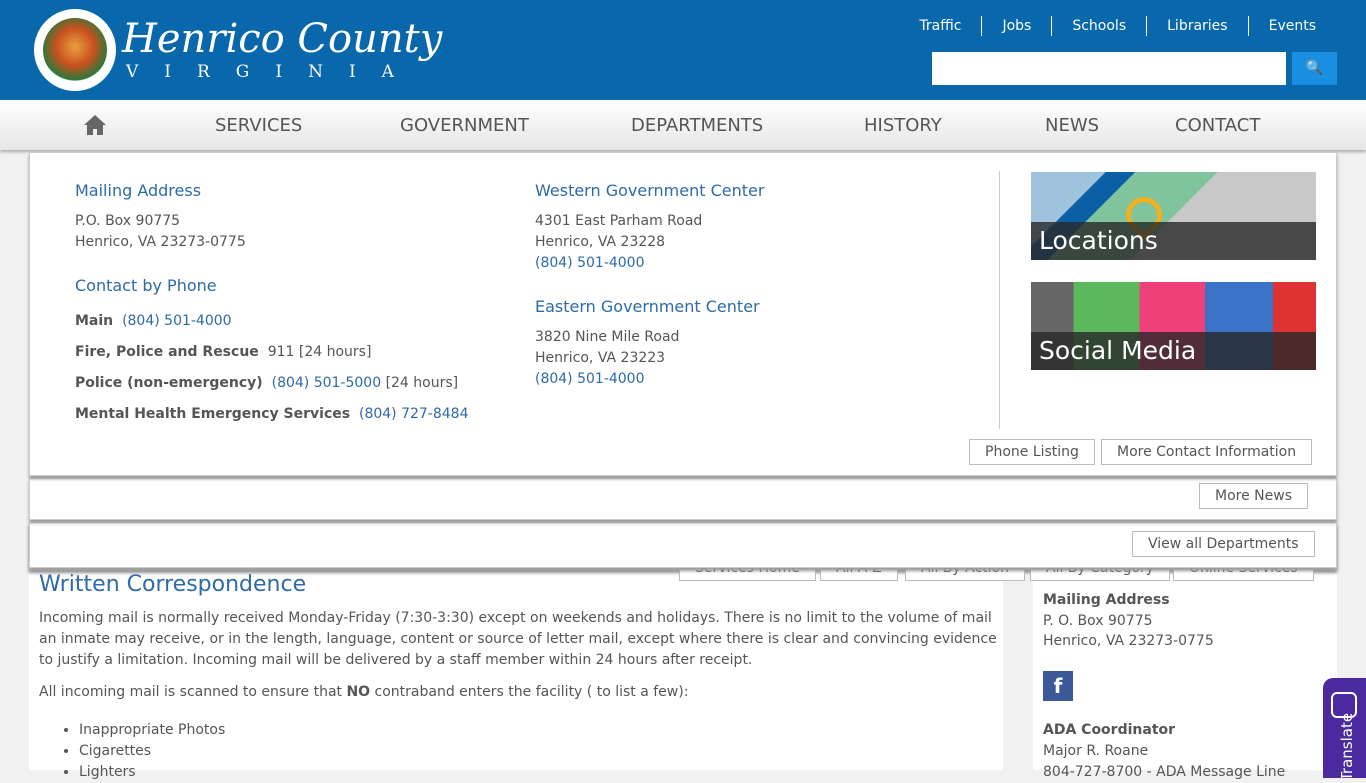 This screenshot has height=783, width=1366. Describe the element at coordinates (1173, 351) in the screenshot. I see `tile-label: Social Media` at that location.